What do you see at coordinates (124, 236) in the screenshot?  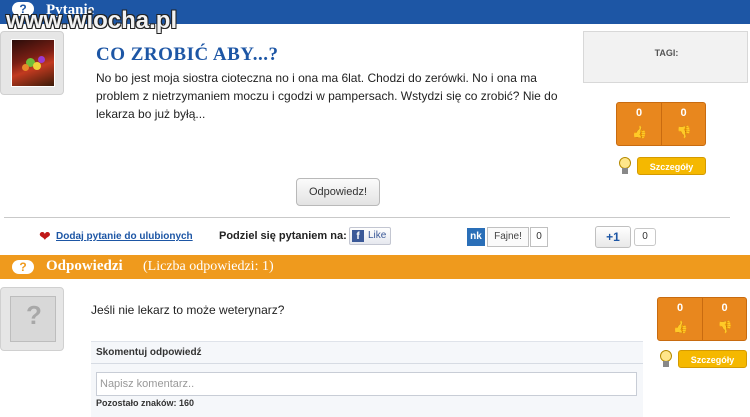 I see `add-to-favorites-link: Dodaj pytanie do ulubionych` at bounding box center [124, 236].